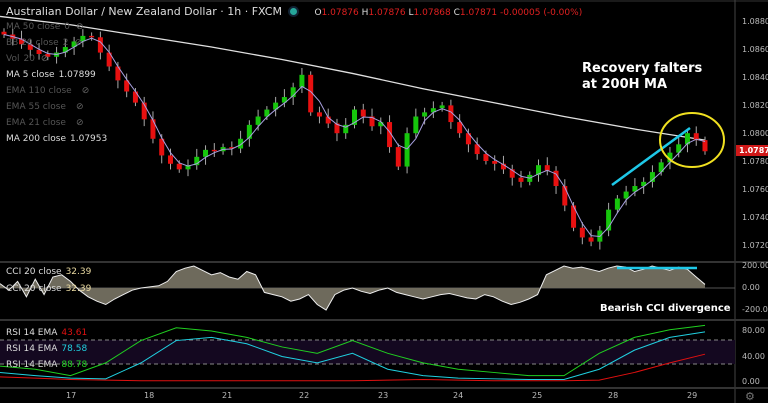  Describe the element at coordinates (755, 133) in the screenshot. I see `price-tick: 1.08000` at that location.